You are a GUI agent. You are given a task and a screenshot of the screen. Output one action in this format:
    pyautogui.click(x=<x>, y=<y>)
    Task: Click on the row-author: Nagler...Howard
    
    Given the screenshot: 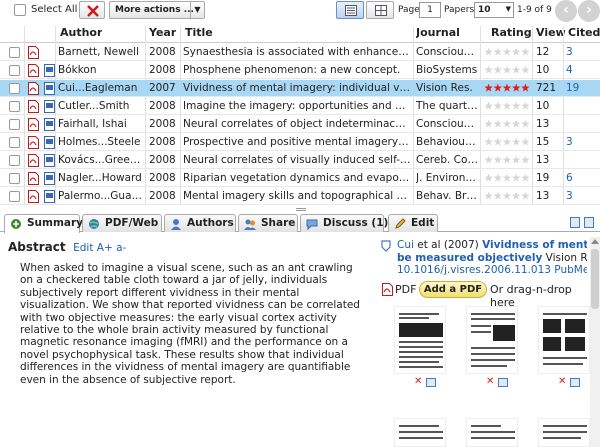 What is the action you would take?
    pyautogui.click(x=100, y=178)
    